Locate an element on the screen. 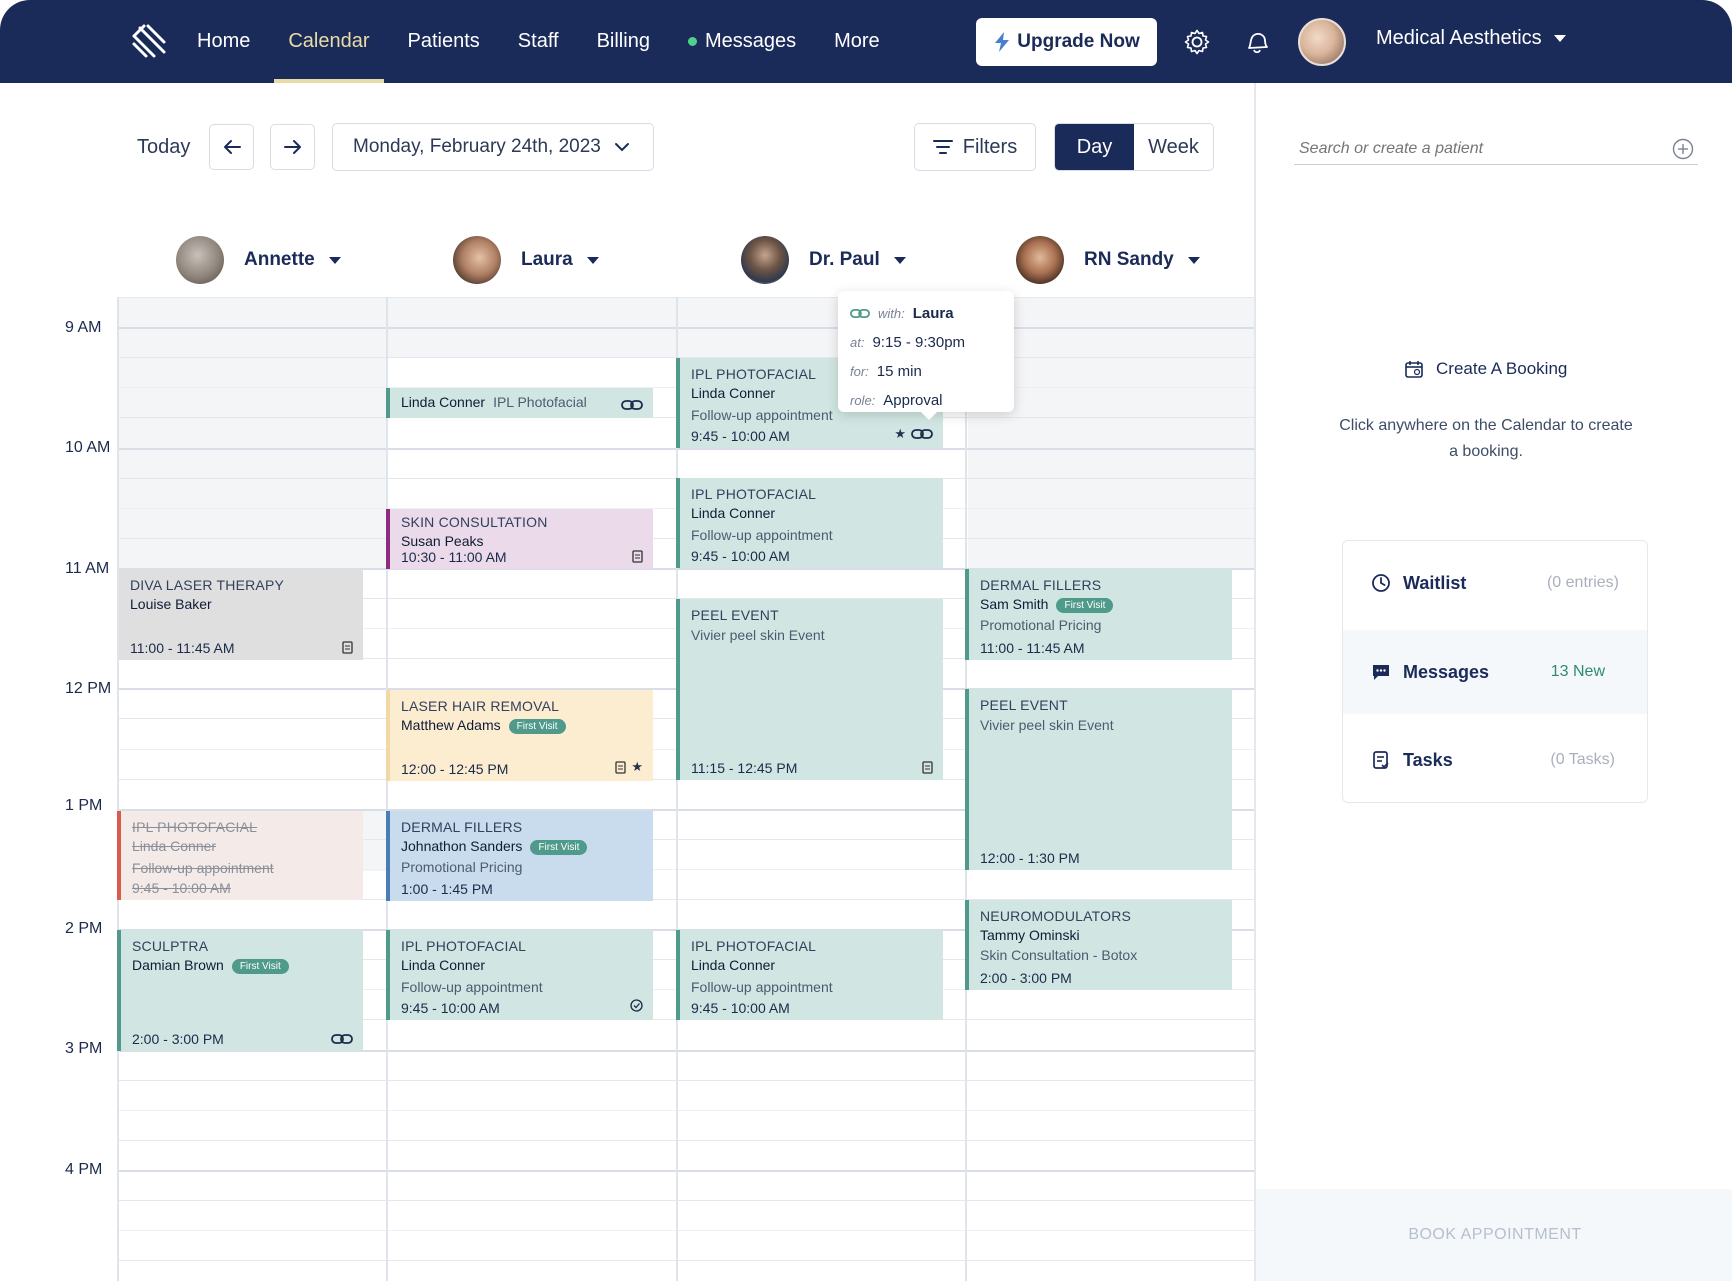  appointment-time: 12:00 - 12:45 PM is located at coordinates (455, 769).